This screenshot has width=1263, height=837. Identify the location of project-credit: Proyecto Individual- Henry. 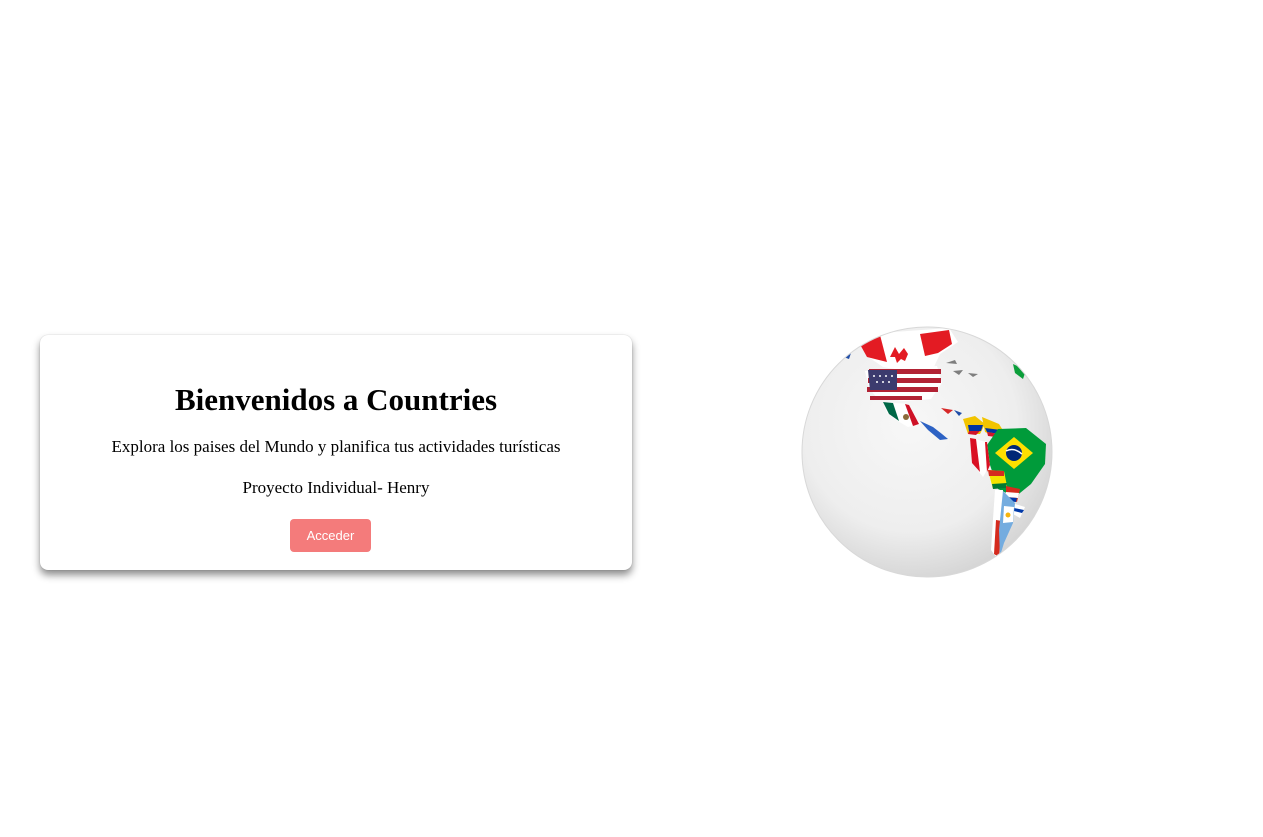
(336, 487).